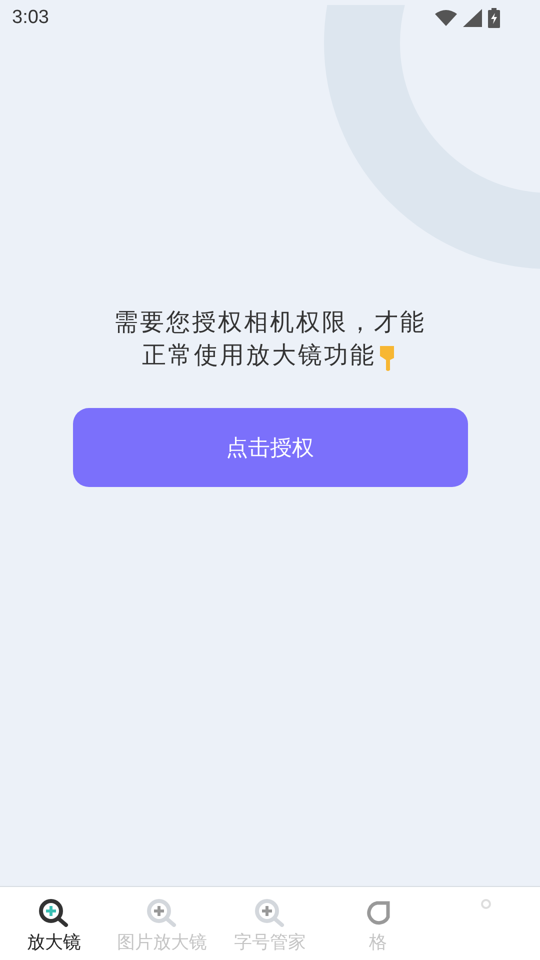 This screenshot has width=540, height=960. I want to click on tab: 放大镜, so click(54, 923).